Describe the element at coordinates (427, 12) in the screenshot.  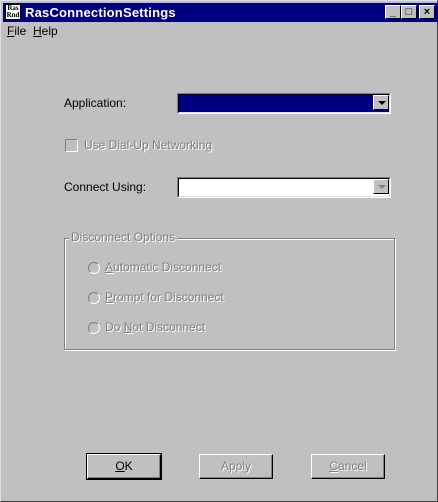
I see `close-button: ×` at that location.